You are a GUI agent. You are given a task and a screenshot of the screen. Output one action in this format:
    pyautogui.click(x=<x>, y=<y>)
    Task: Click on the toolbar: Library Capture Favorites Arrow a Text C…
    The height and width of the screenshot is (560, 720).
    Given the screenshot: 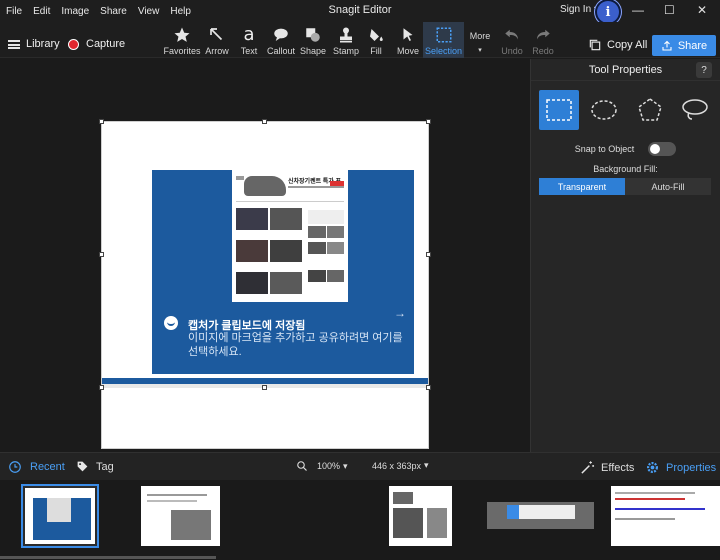 What is the action you would take?
    pyautogui.click(x=360, y=40)
    